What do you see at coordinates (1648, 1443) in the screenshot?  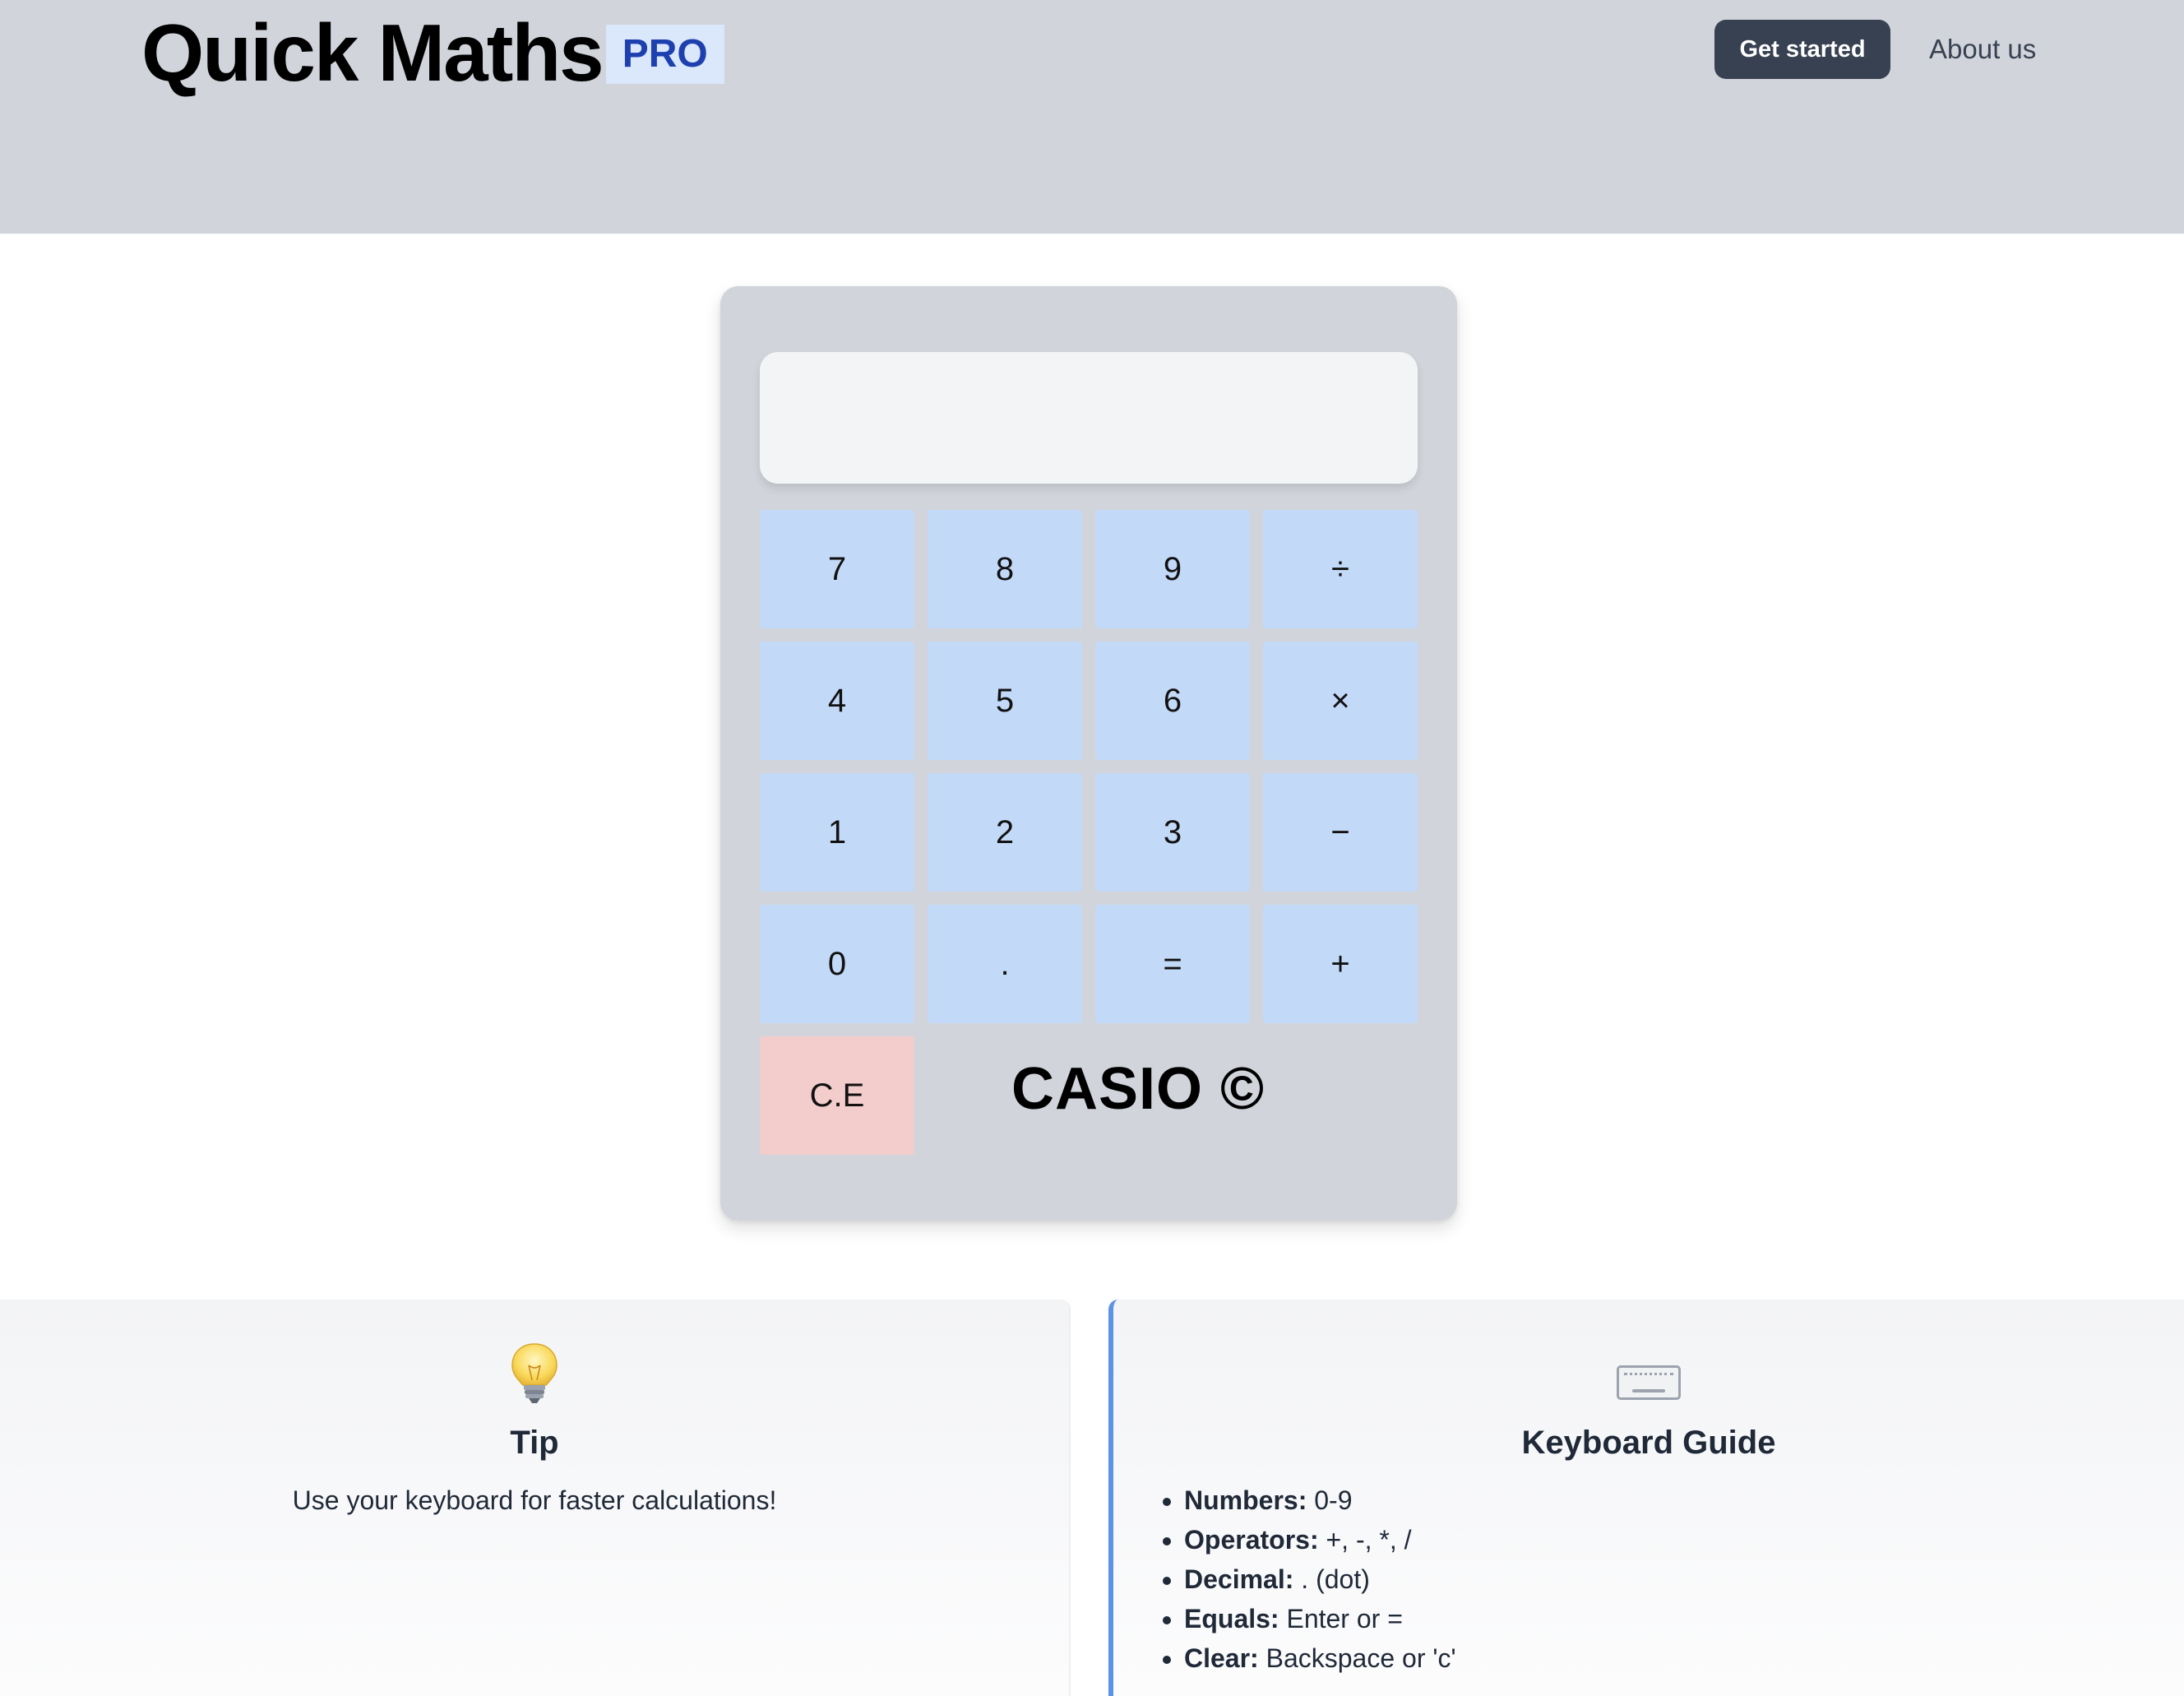 I see `keyboard-guide-title: Keyboard Guide` at bounding box center [1648, 1443].